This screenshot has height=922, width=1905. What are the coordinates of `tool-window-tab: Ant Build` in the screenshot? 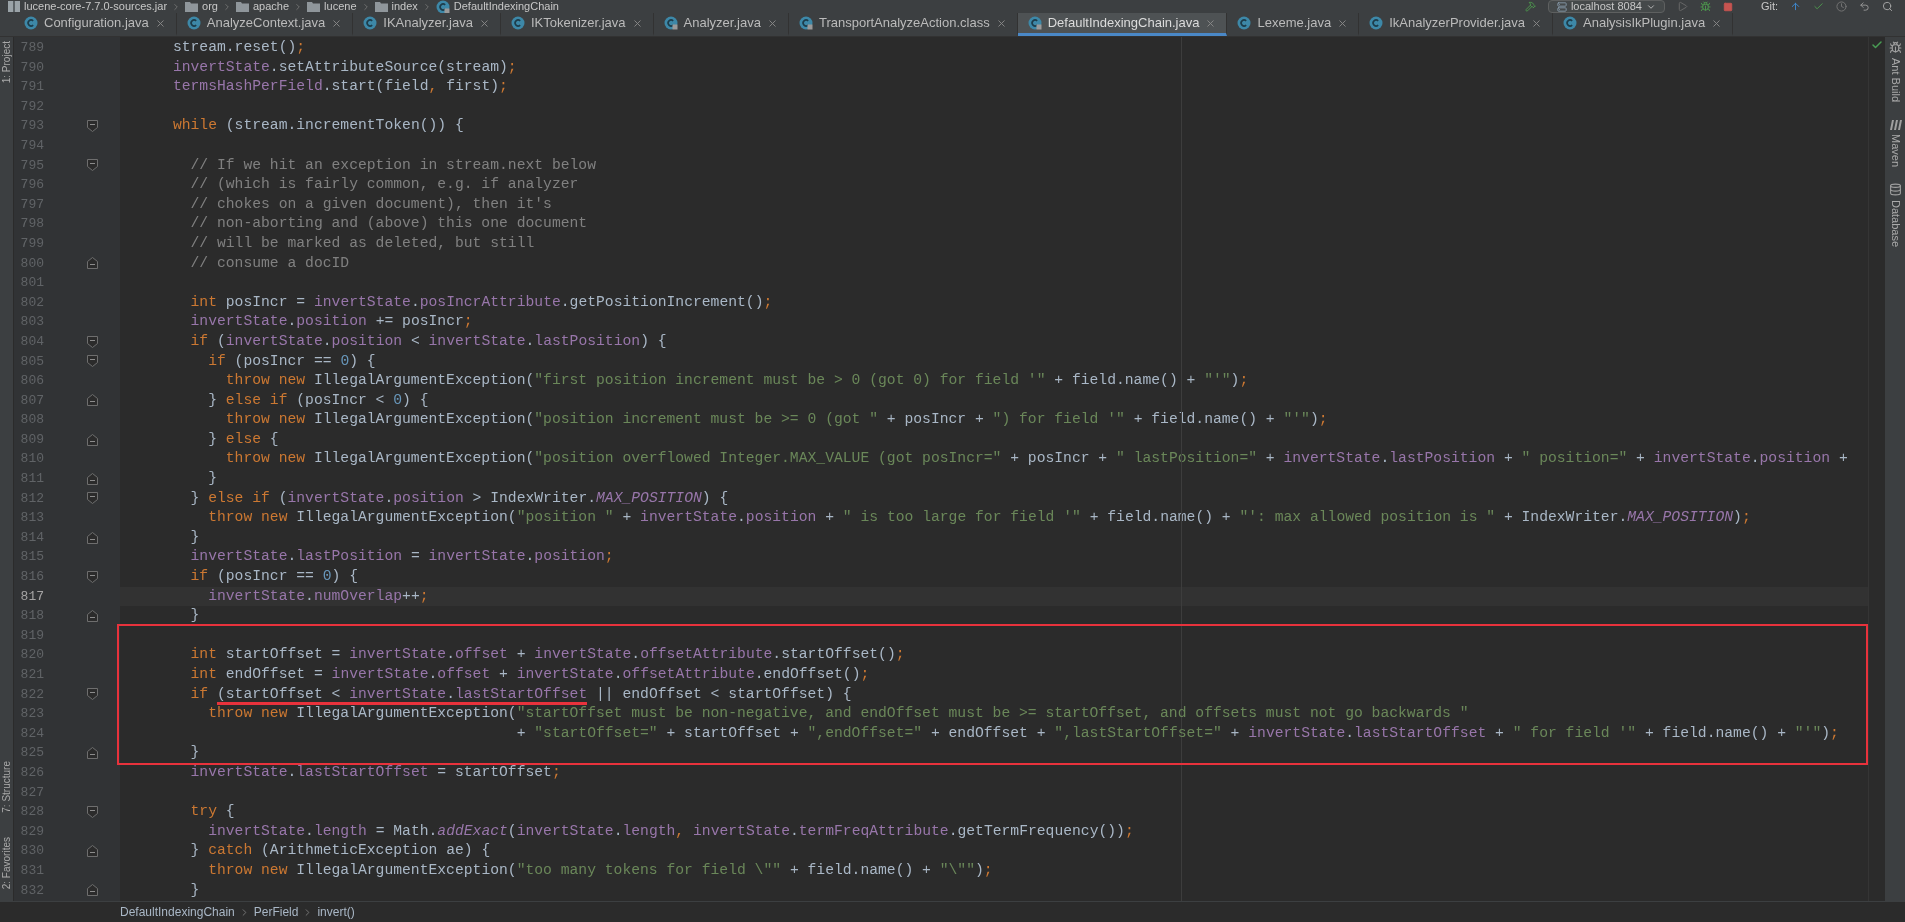 It's located at (1895, 80).